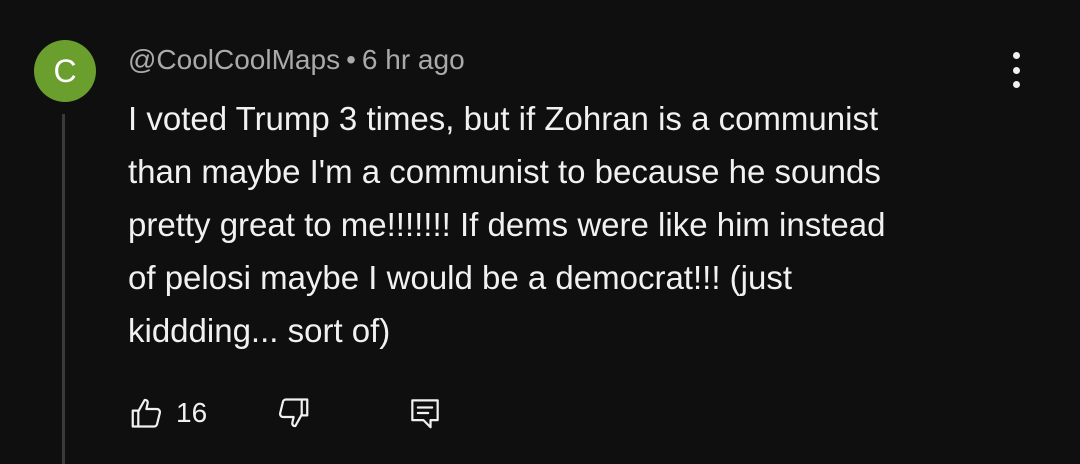 The width and height of the screenshot is (1080, 464). What do you see at coordinates (63, 289) in the screenshot?
I see `thread-line` at bounding box center [63, 289].